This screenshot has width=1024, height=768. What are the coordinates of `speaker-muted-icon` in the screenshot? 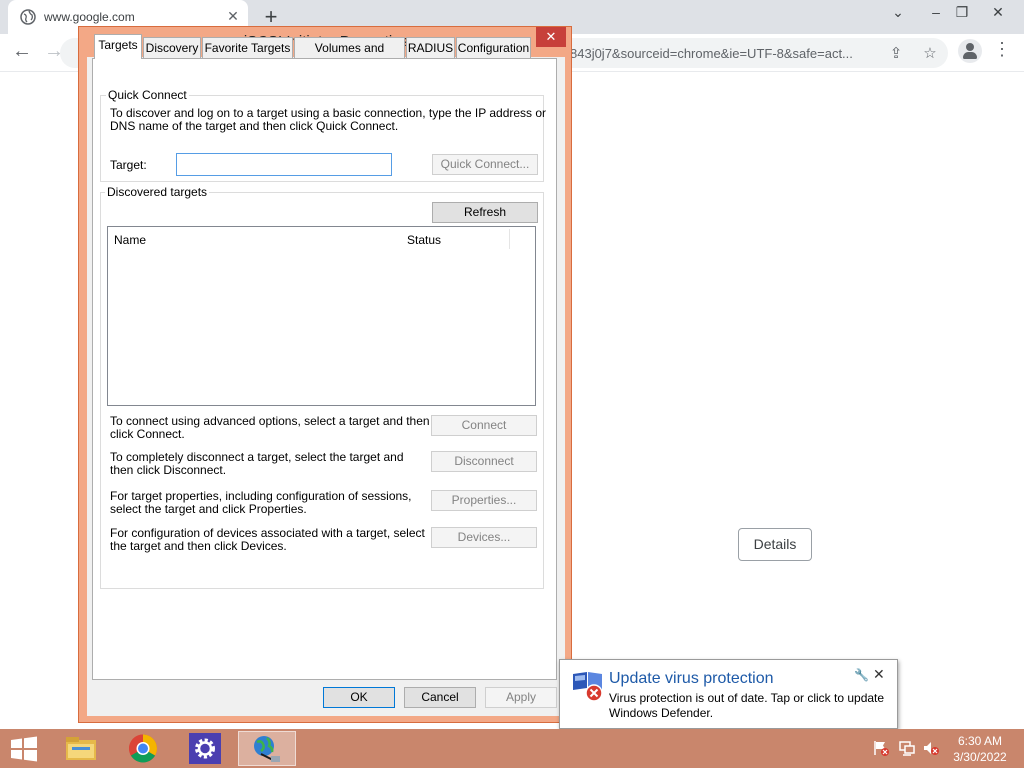 It's located at (931, 748).